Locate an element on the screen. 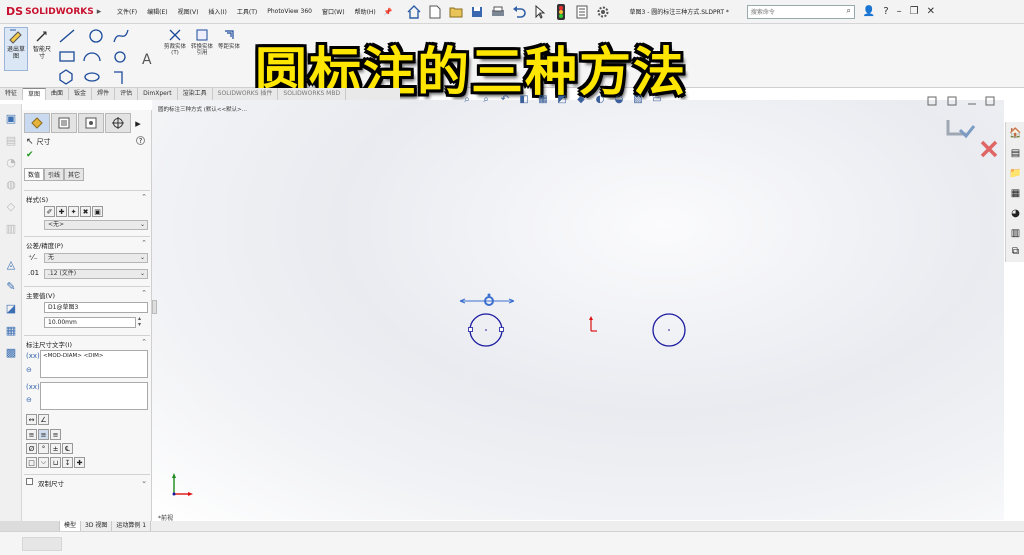 The height and width of the screenshot is (555, 1024). dimxpert-manager-tab-icon is located at coordinates (118, 123).